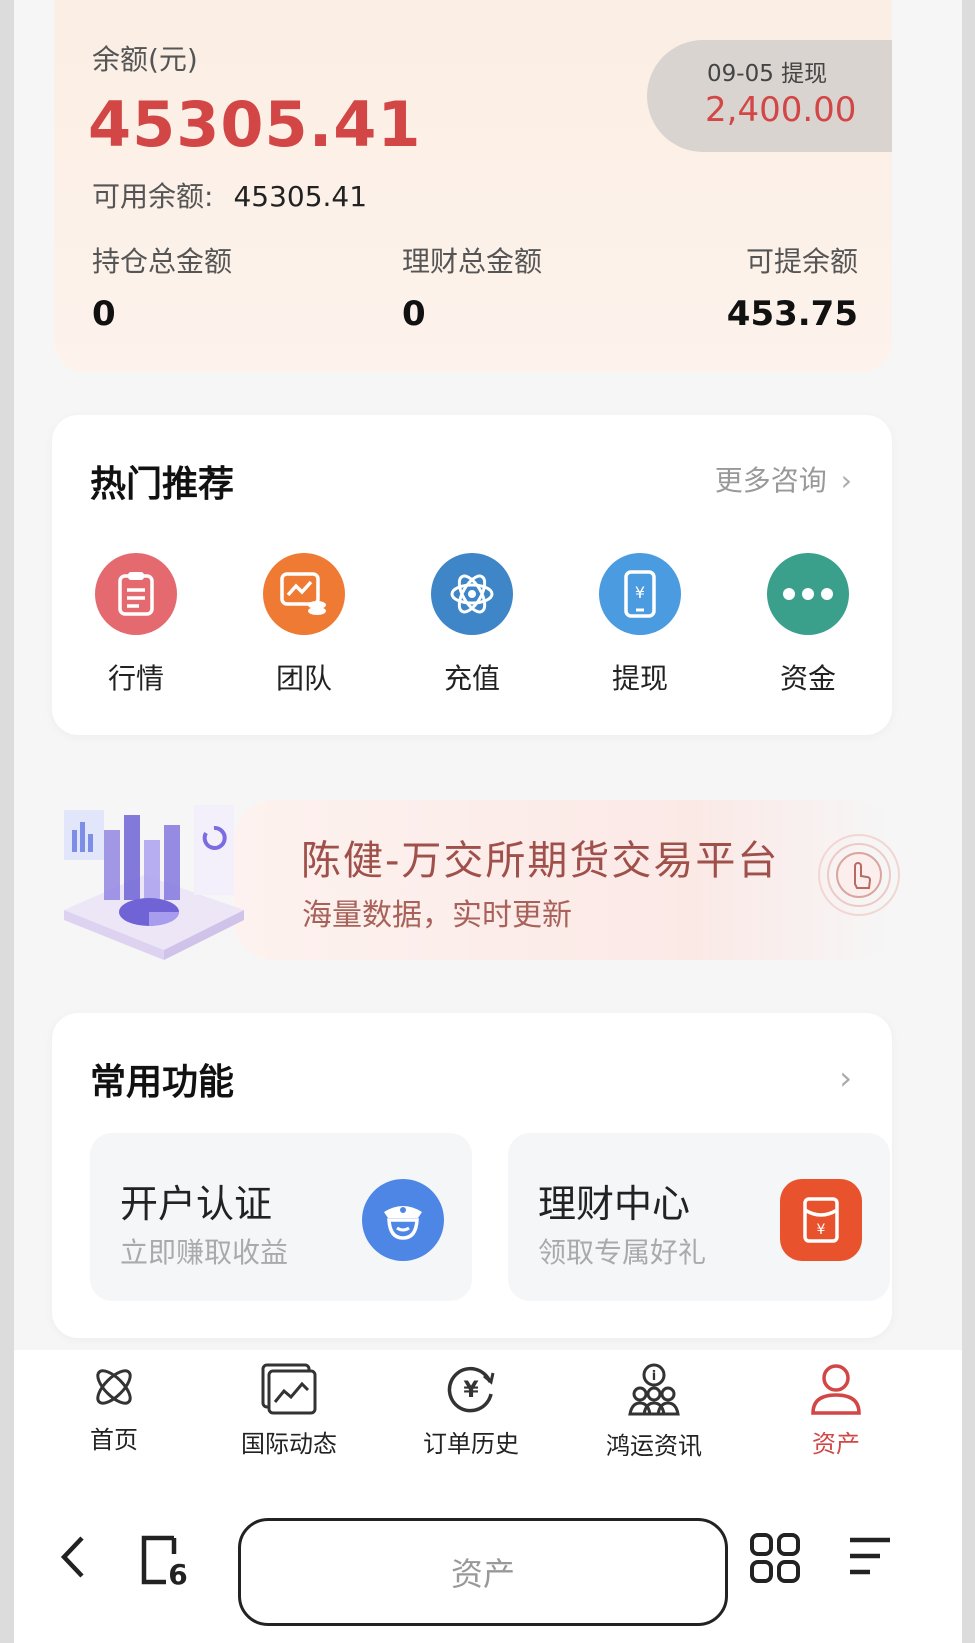  Describe the element at coordinates (154, 882) in the screenshot. I see `data-chart-illustration` at that location.